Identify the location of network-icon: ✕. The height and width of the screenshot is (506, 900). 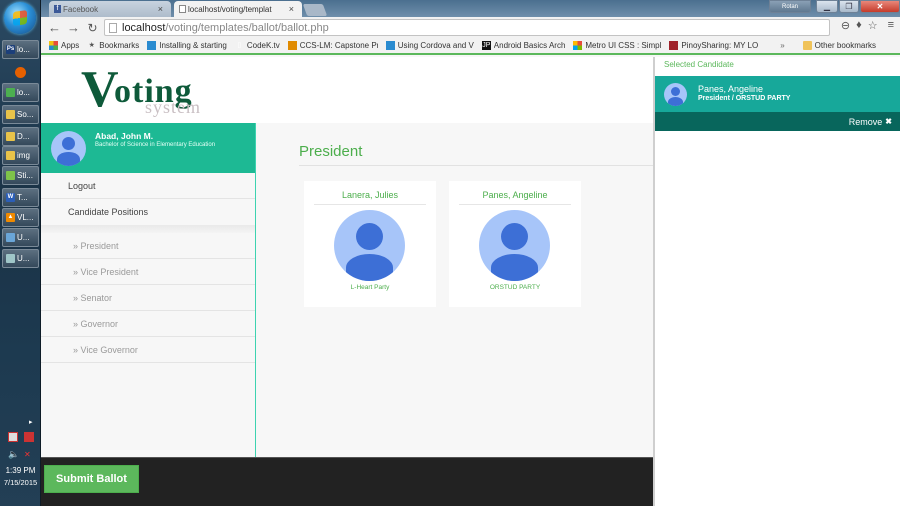
(27, 454).